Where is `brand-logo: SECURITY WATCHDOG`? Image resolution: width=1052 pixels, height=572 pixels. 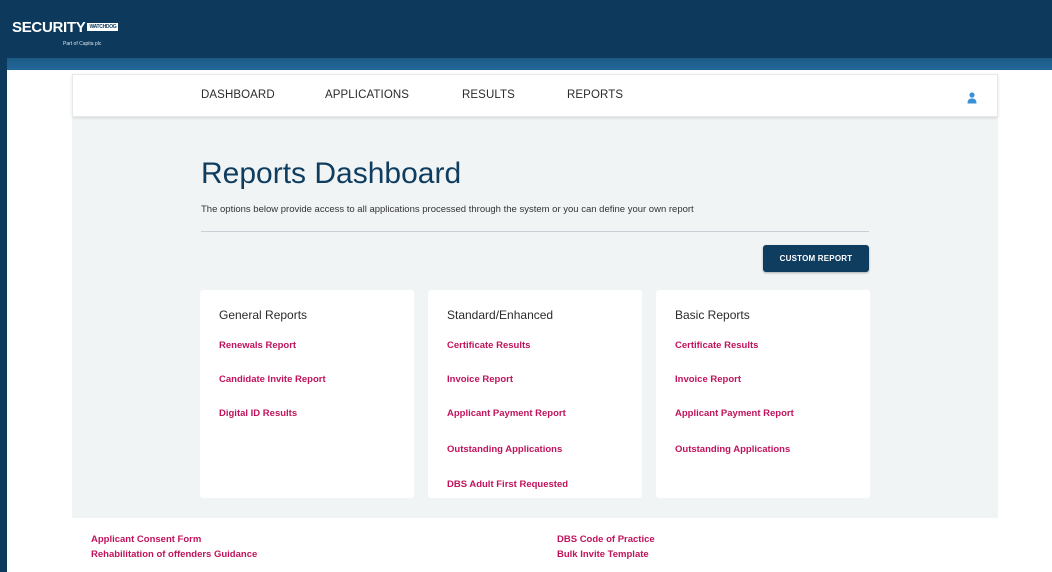
brand-logo: SECURITY WATCHDOG is located at coordinates (65, 27).